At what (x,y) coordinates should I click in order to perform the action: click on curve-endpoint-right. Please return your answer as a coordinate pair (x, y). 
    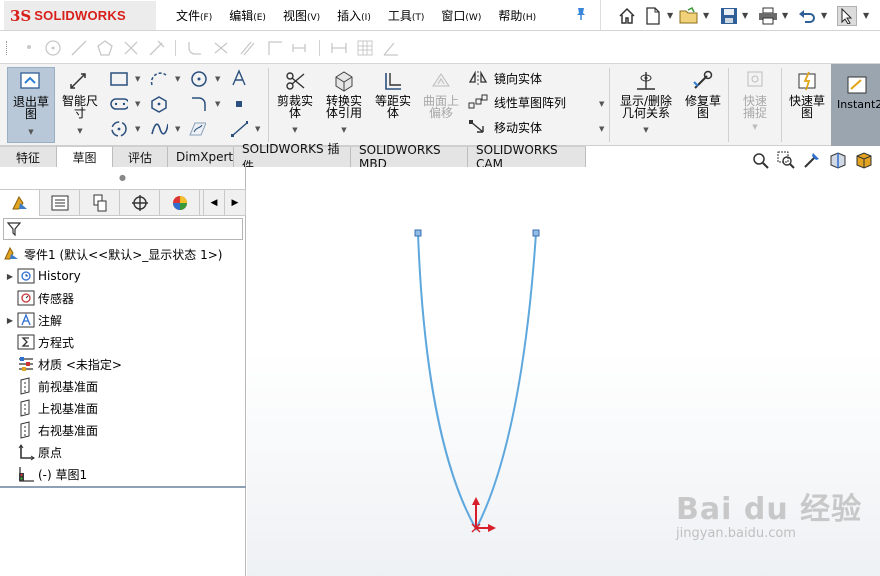
    Looking at the image, I should click on (536, 233).